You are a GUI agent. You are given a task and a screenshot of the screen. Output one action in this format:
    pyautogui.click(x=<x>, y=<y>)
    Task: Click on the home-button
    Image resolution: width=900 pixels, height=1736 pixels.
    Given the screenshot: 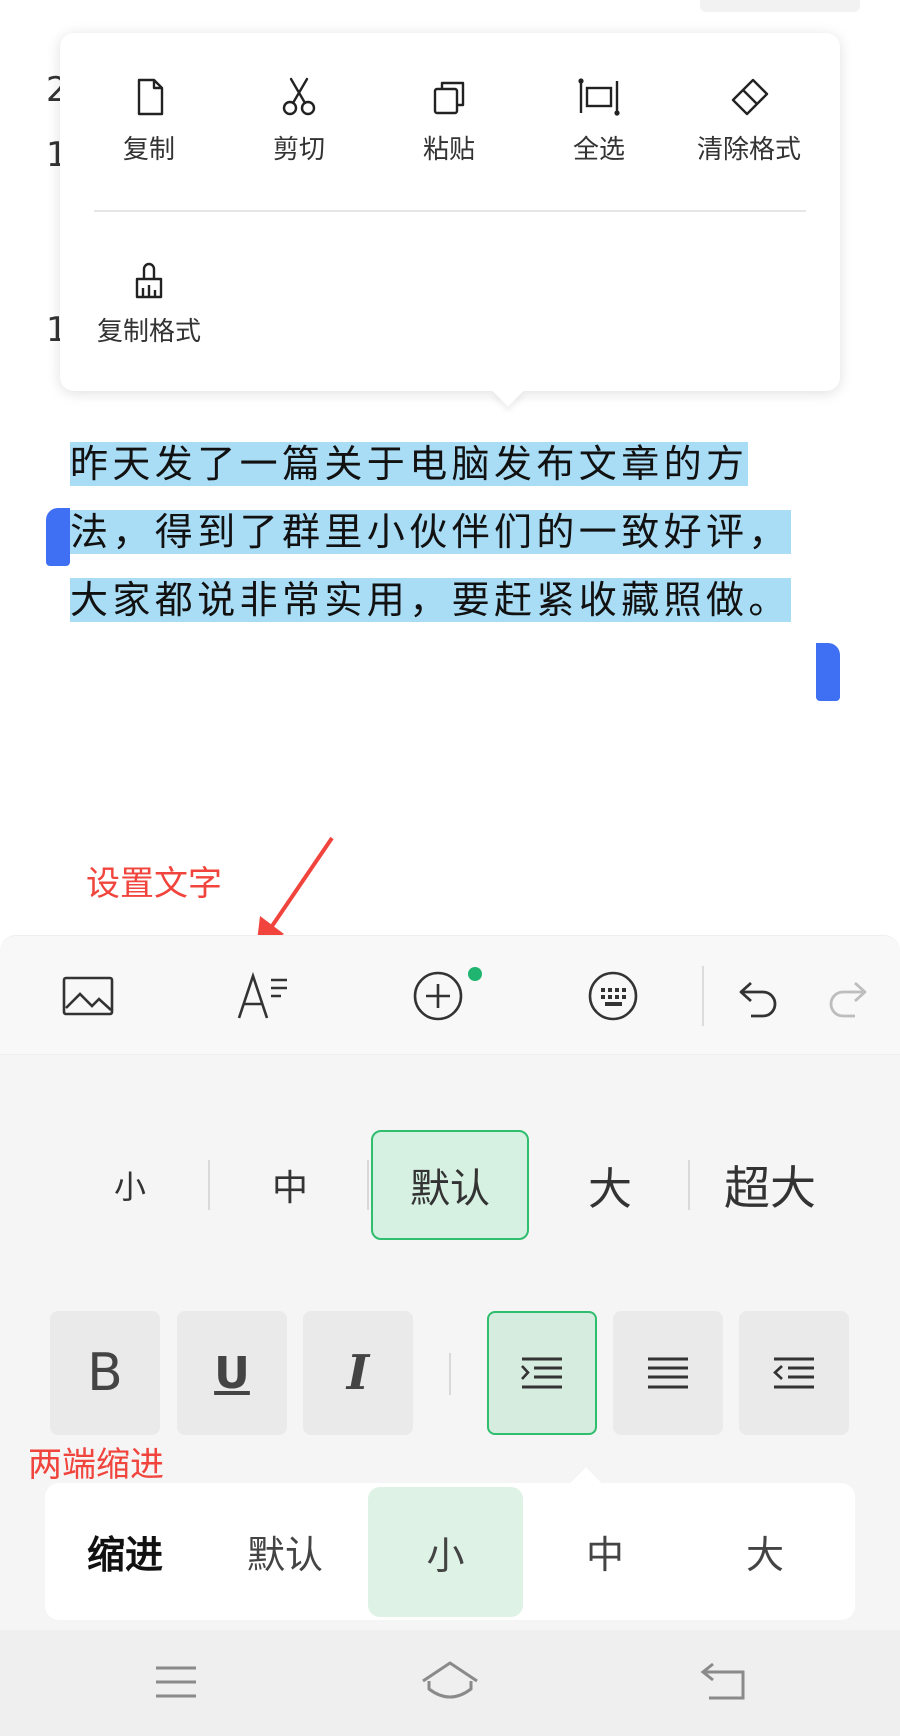 What is the action you would take?
    pyautogui.click(x=450, y=1682)
    